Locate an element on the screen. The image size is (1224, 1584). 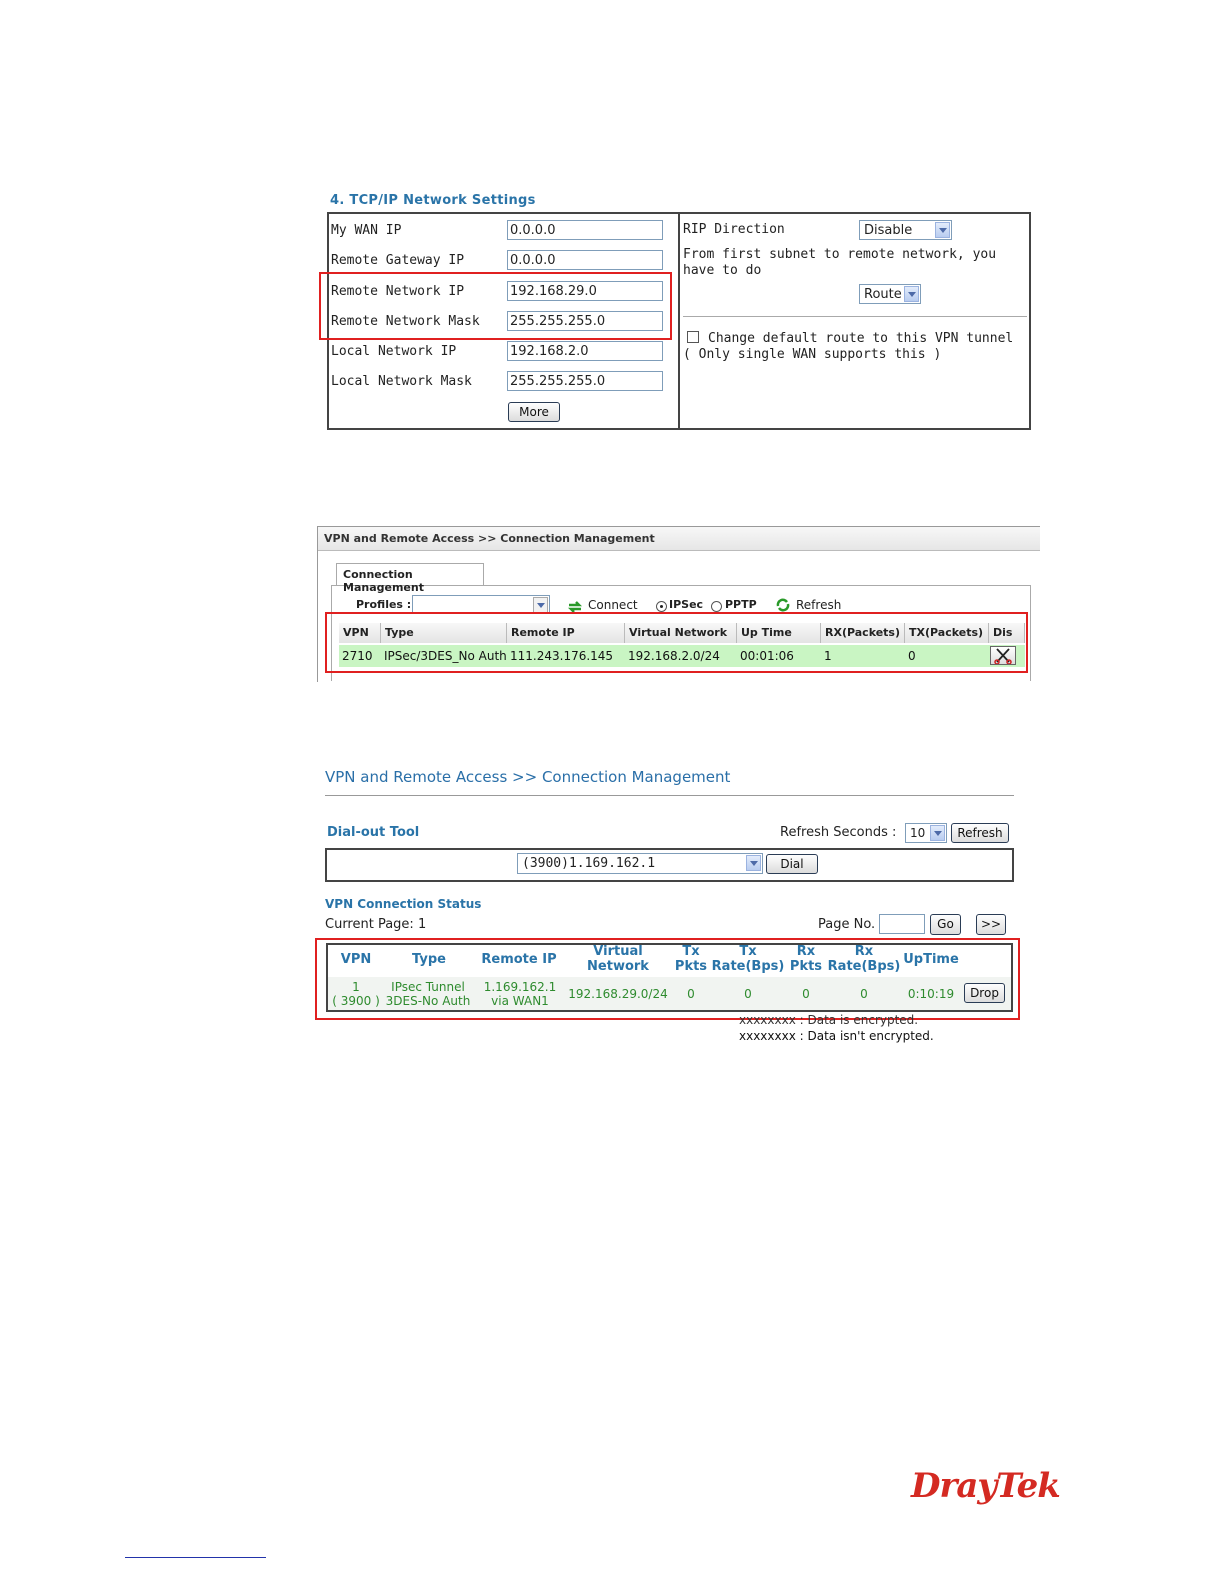
go-button: Go is located at coordinates (945, 924).